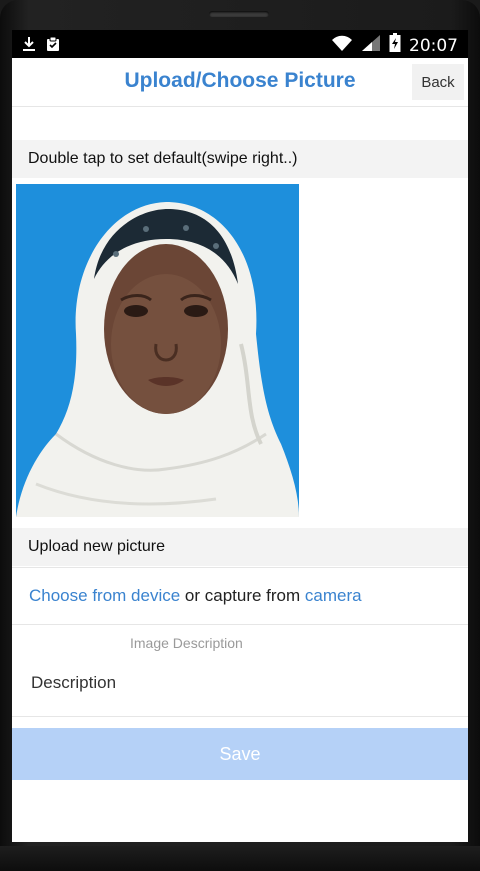  What do you see at coordinates (241, 683) in the screenshot?
I see `description-input` at bounding box center [241, 683].